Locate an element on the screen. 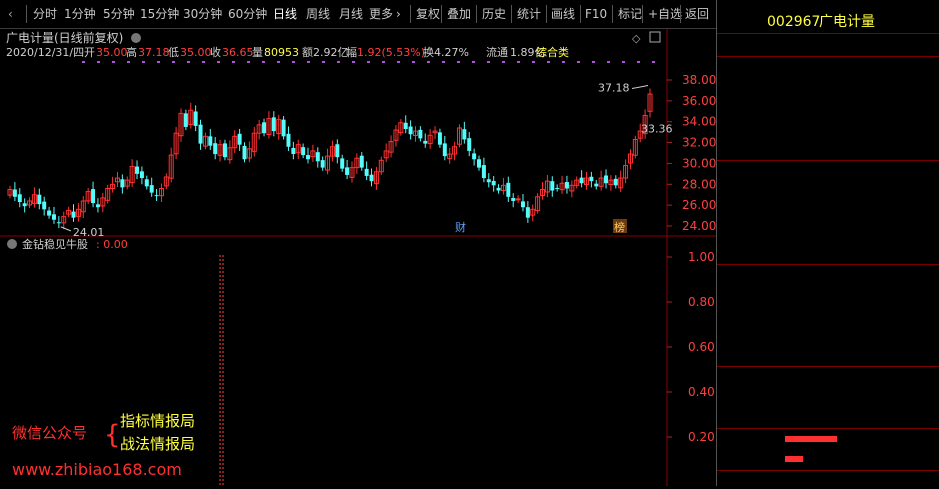 This screenshot has height=489, width=939. toolbar-item-2: 5分钟 is located at coordinates (119, 14).